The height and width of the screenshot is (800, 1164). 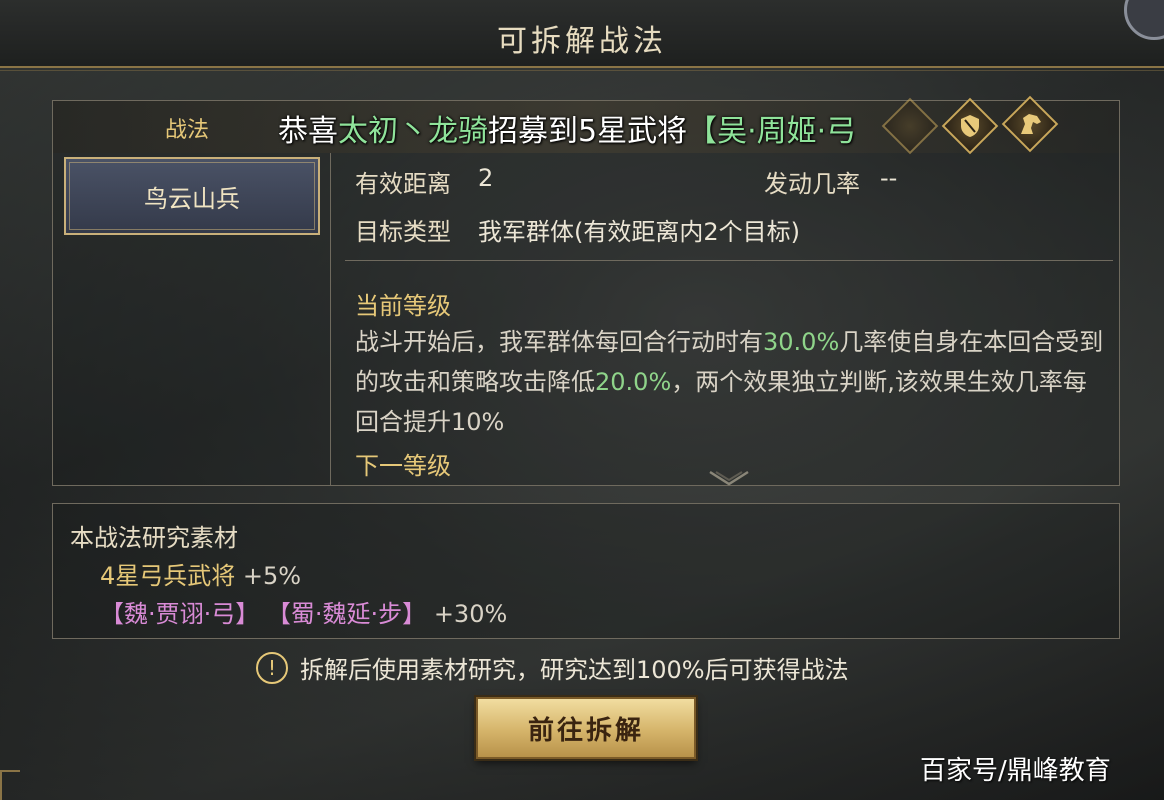 I want to click on target-value: 我军群体(有效距离内2个目标), so click(x=639, y=232).